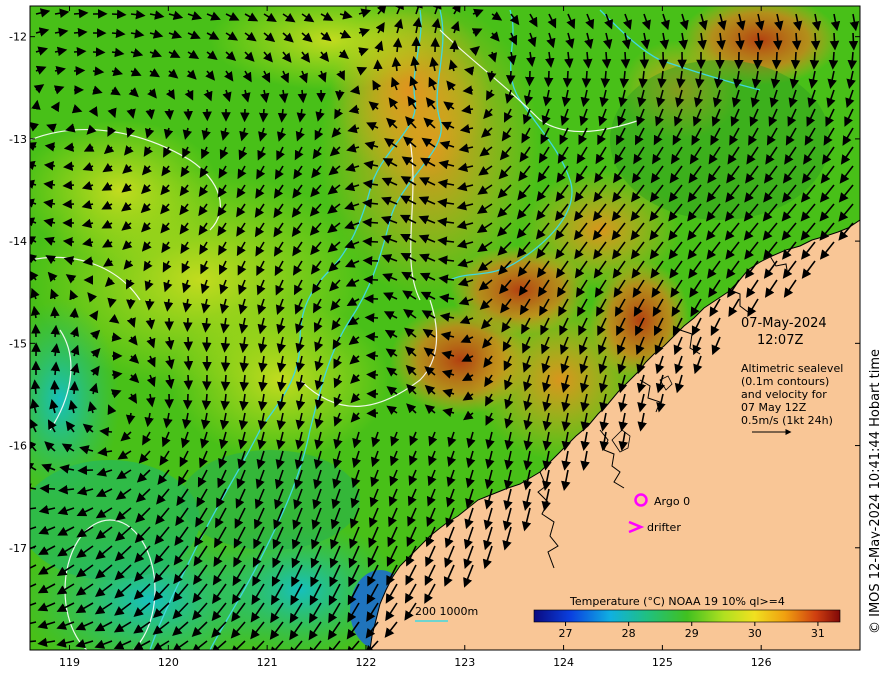  Describe the element at coordinates (18, 343) in the screenshot. I see `lat-tick-label: -15` at that location.